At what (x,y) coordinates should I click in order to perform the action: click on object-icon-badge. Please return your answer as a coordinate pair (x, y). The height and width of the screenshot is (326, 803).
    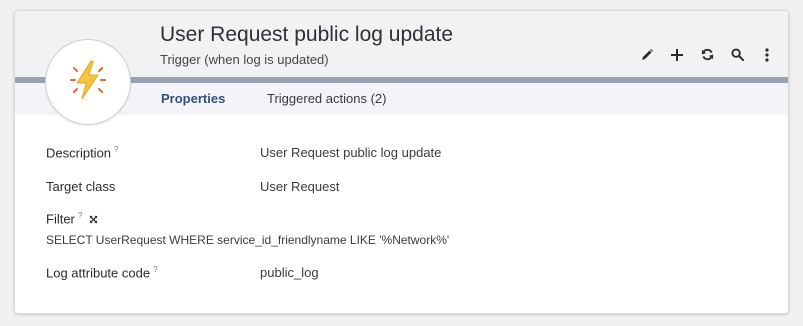
    Looking at the image, I should click on (88, 82).